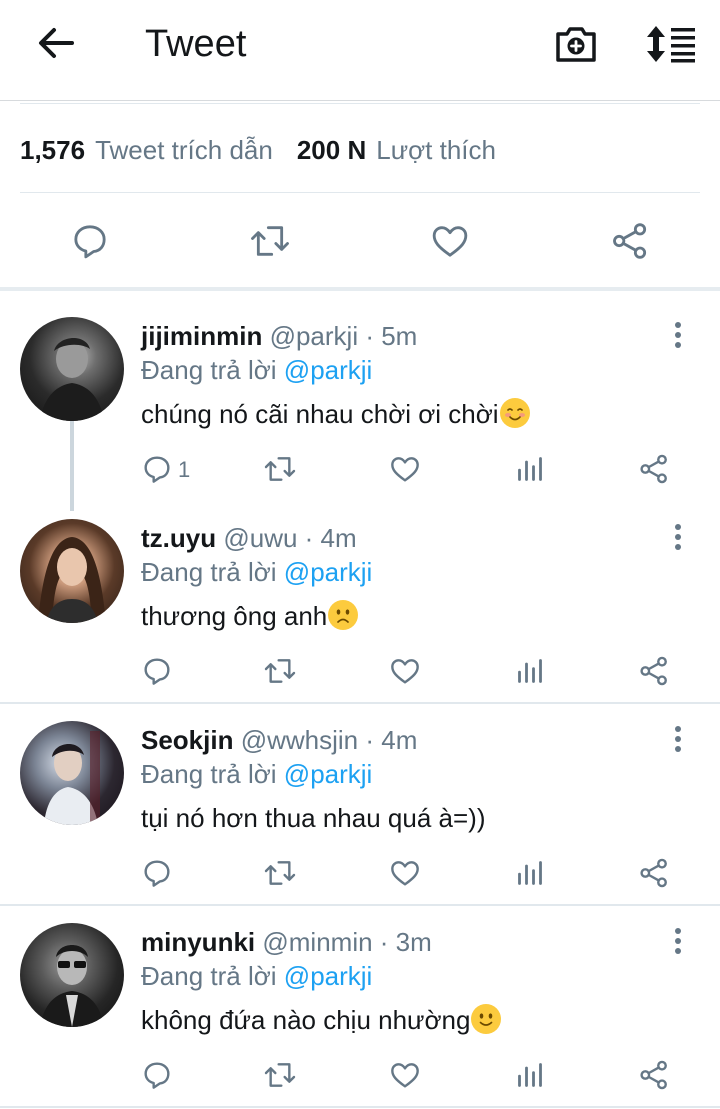 The width and height of the screenshot is (720, 1109). I want to click on user-handle: @wwhsjin, so click(299, 740).